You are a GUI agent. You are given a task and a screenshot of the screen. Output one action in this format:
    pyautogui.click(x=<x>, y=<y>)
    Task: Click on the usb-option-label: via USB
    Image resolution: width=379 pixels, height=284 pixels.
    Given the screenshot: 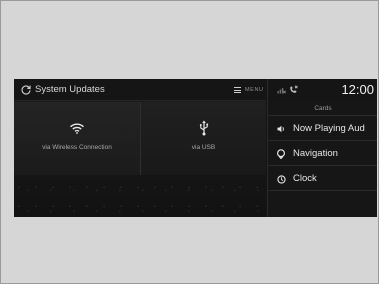 What is the action you would take?
    pyautogui.click(x=203, y=147)
    